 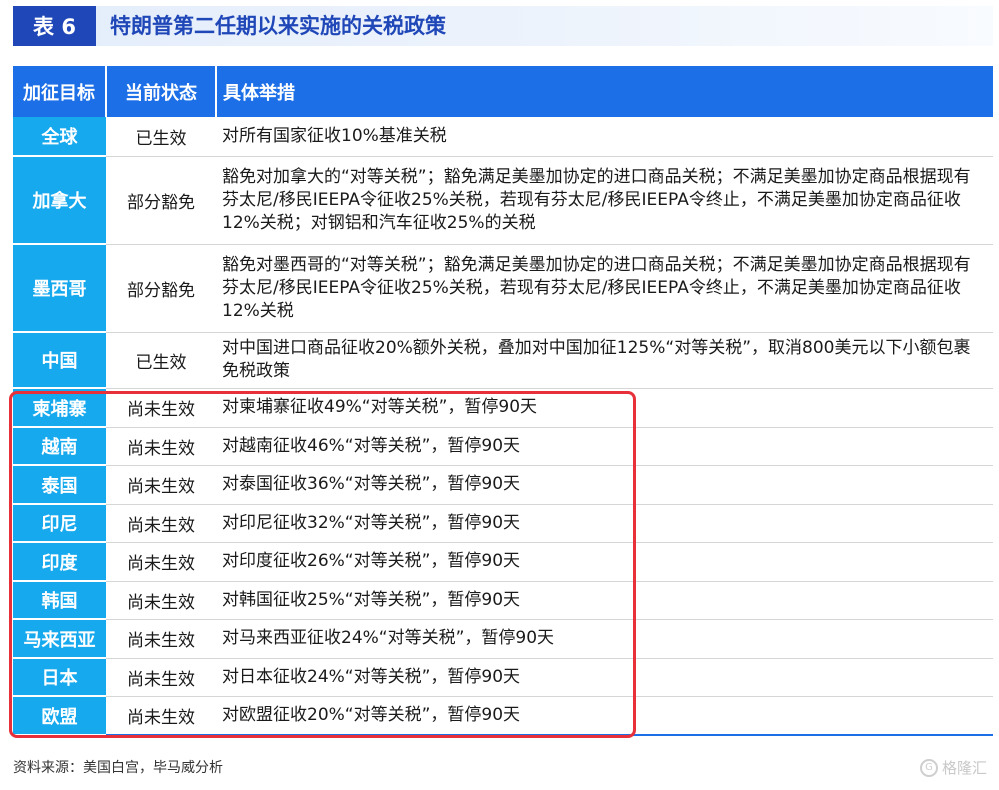 What do you see at coordinates (59, 200) in the screenshot?
I see `target-cell: 加拿大` at bounding box center [59, 200].